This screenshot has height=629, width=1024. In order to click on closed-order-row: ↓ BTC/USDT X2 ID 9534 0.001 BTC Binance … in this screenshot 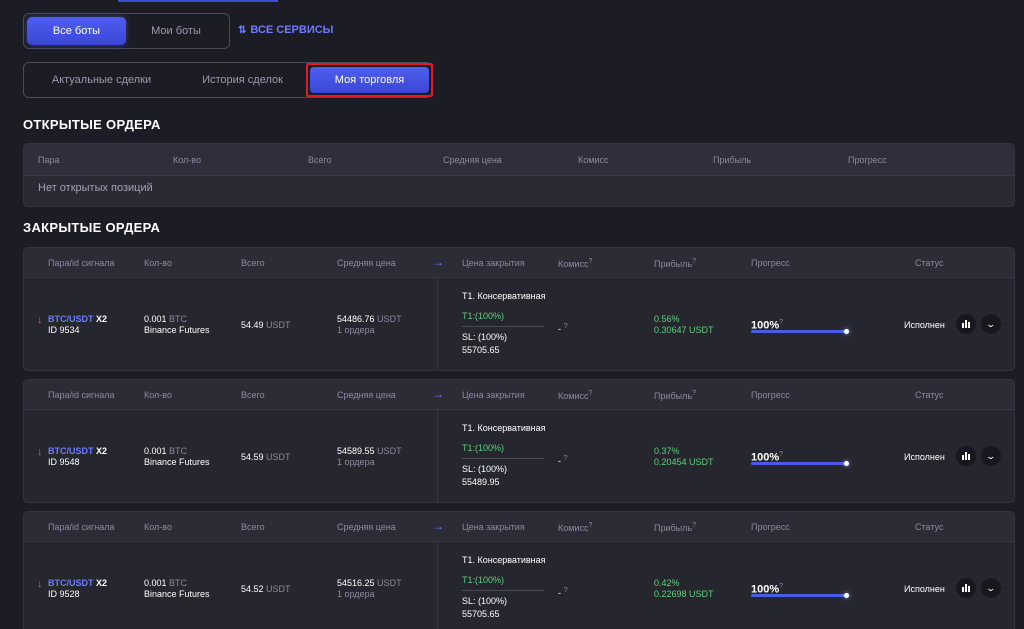, I will do `click(519, 324)`.